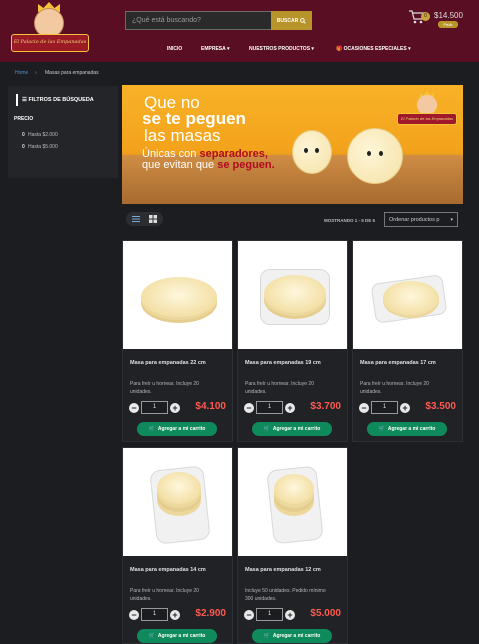 The width and height of the screenshot is (479, 644). Describe the element at coordinates (448, 24) in the screenshot. I see `cart-order-button: Pedir` at that location.